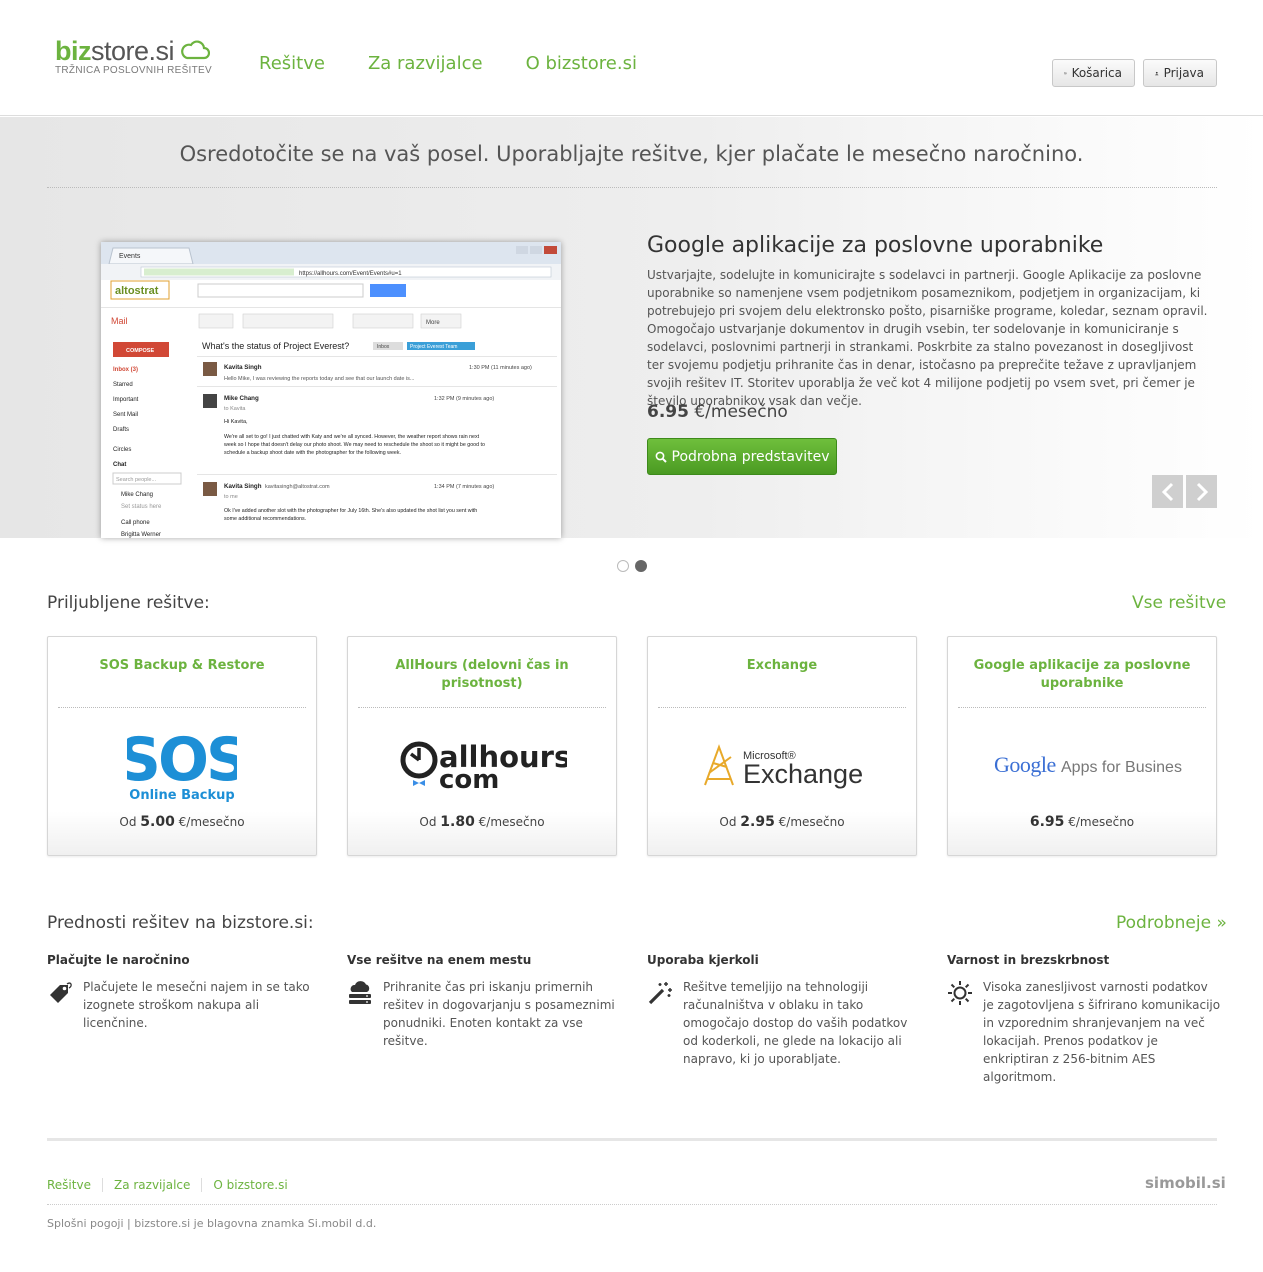 The height and width of the screenshot is (1272, 1263). I want to click on cloud-server-icon, so click(360, 992).